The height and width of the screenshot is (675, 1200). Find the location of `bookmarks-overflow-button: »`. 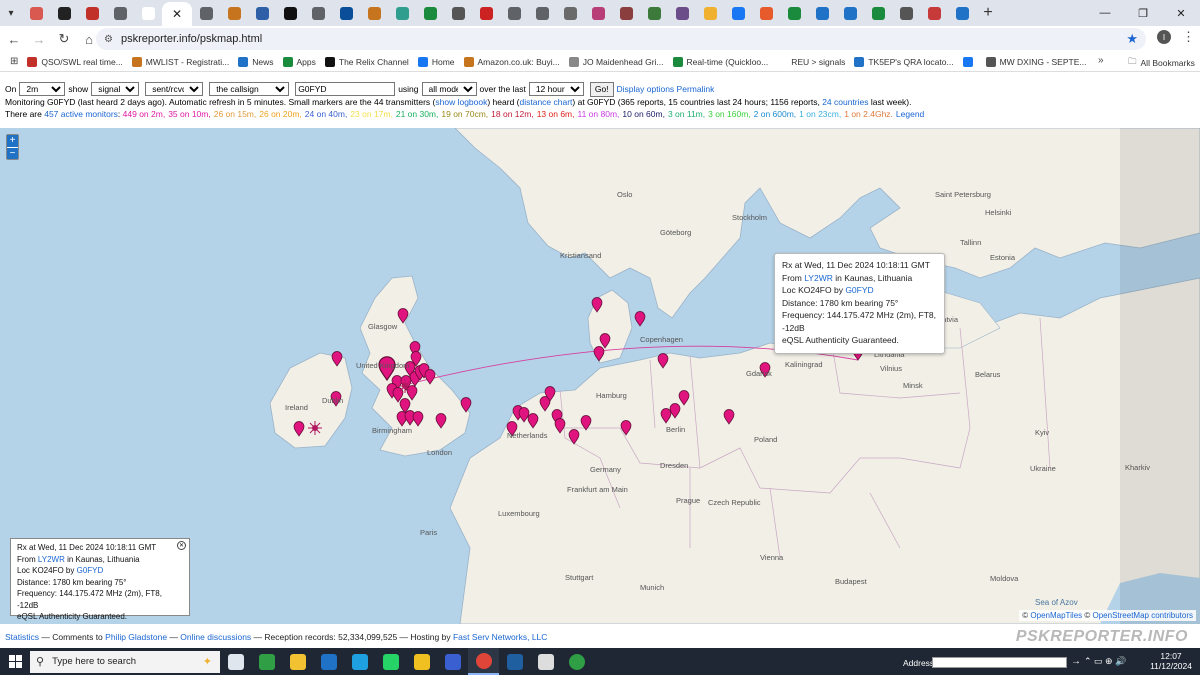

bookmarks-overflow-button: » is located at coordinates (1101, 60).